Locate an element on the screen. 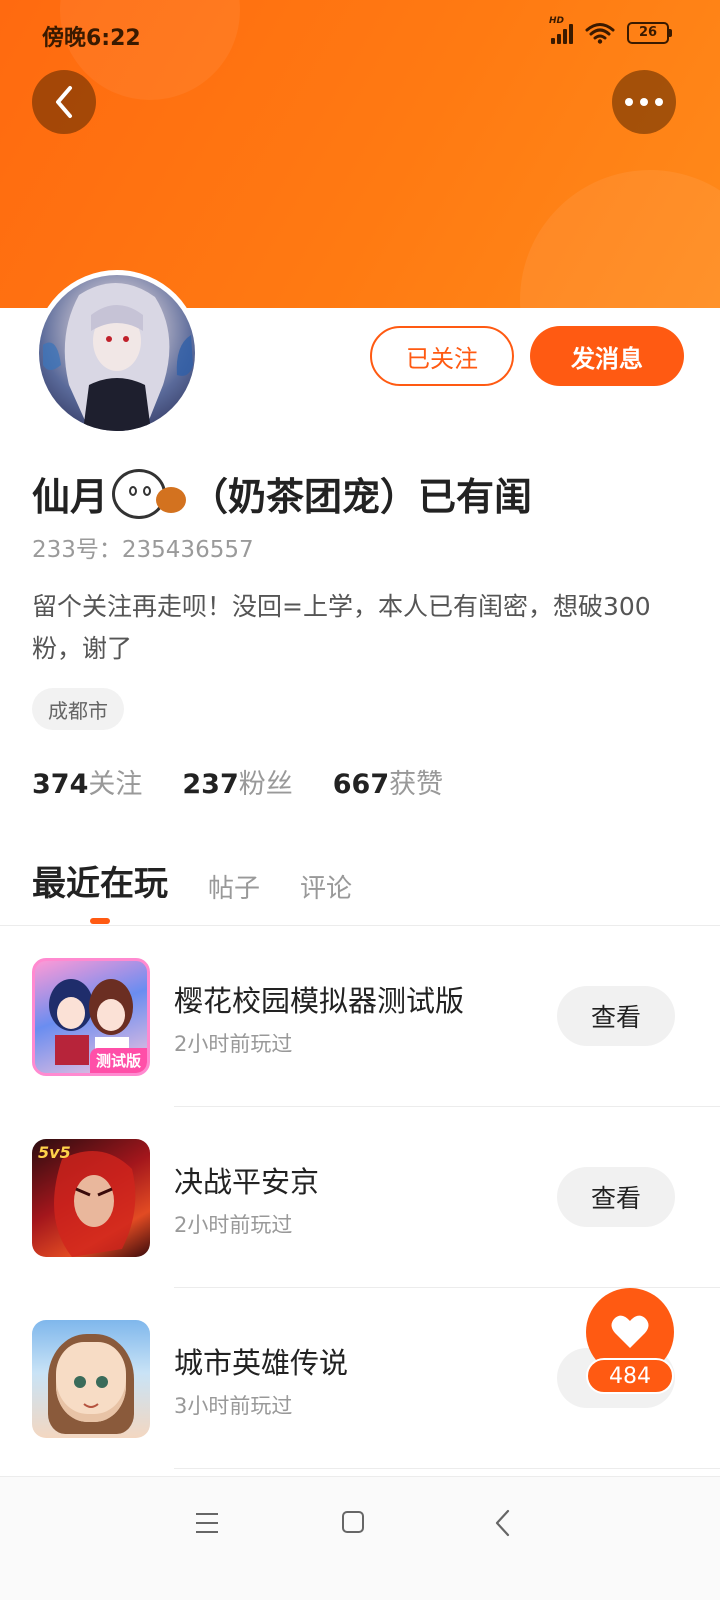 This screenshot has width=720, height=1600. status-time: 傍晚6:22 is located at coordinates (91, 38).